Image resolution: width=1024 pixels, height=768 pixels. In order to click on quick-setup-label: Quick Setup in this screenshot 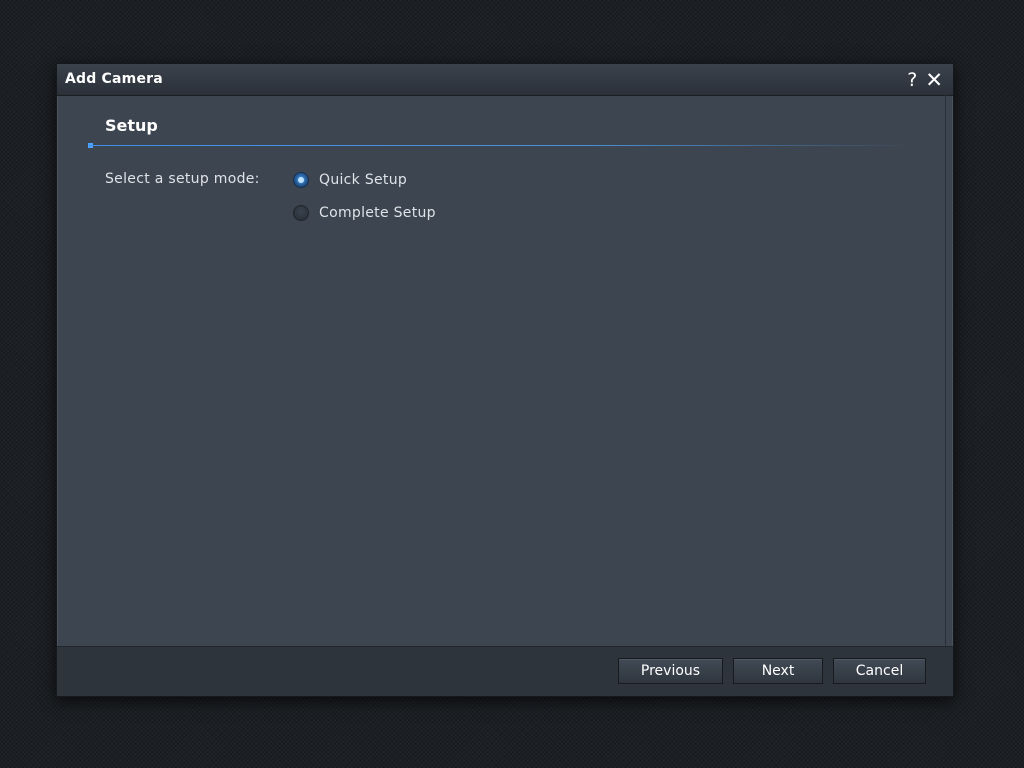, I will do `click(363, 180)`.